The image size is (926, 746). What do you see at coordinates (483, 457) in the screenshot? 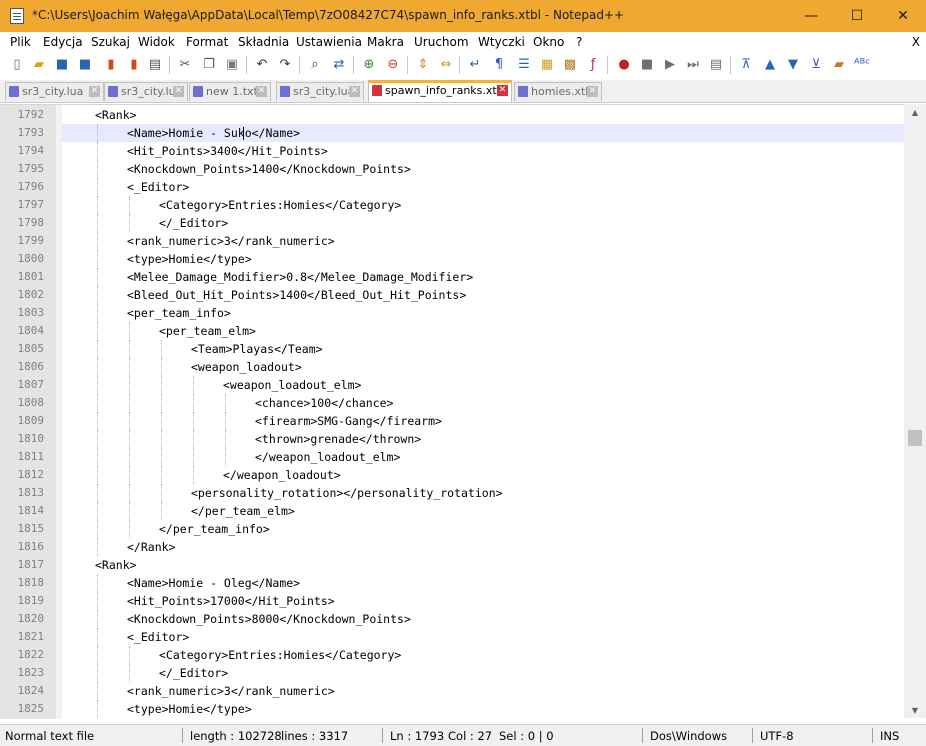
I see `code-line: </weapon_loadout_elm>` at bounding box center [483, 457].